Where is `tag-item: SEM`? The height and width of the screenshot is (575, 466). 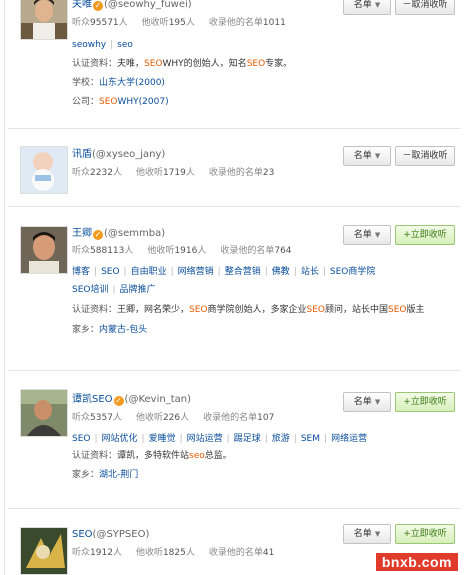
tag-item: SEM is located at coordinates (310, 439).